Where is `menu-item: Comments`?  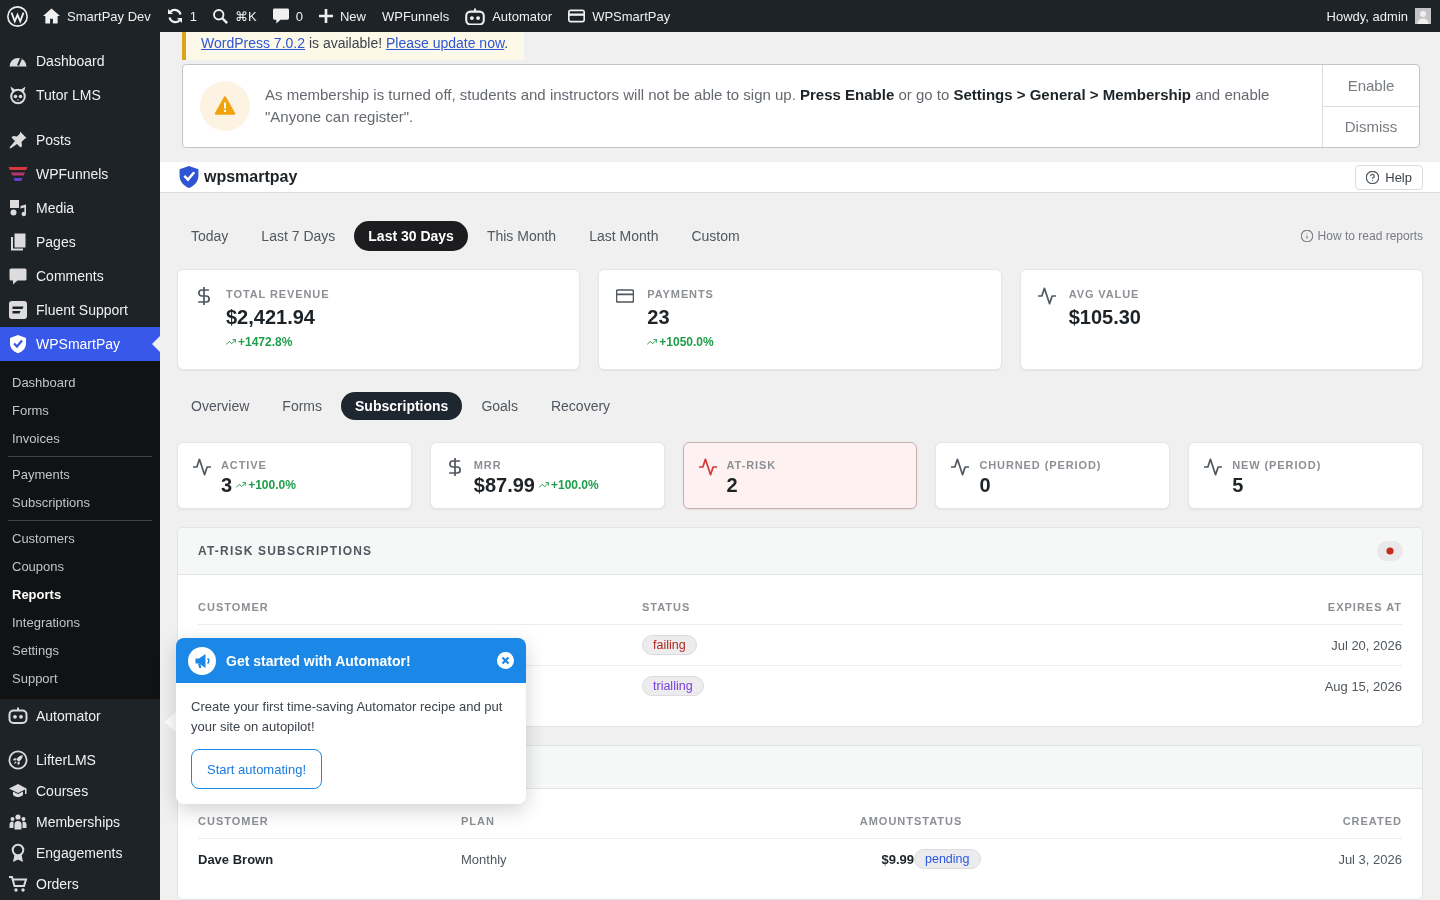
menu-item: Comments is located at coordinates (80, 276).